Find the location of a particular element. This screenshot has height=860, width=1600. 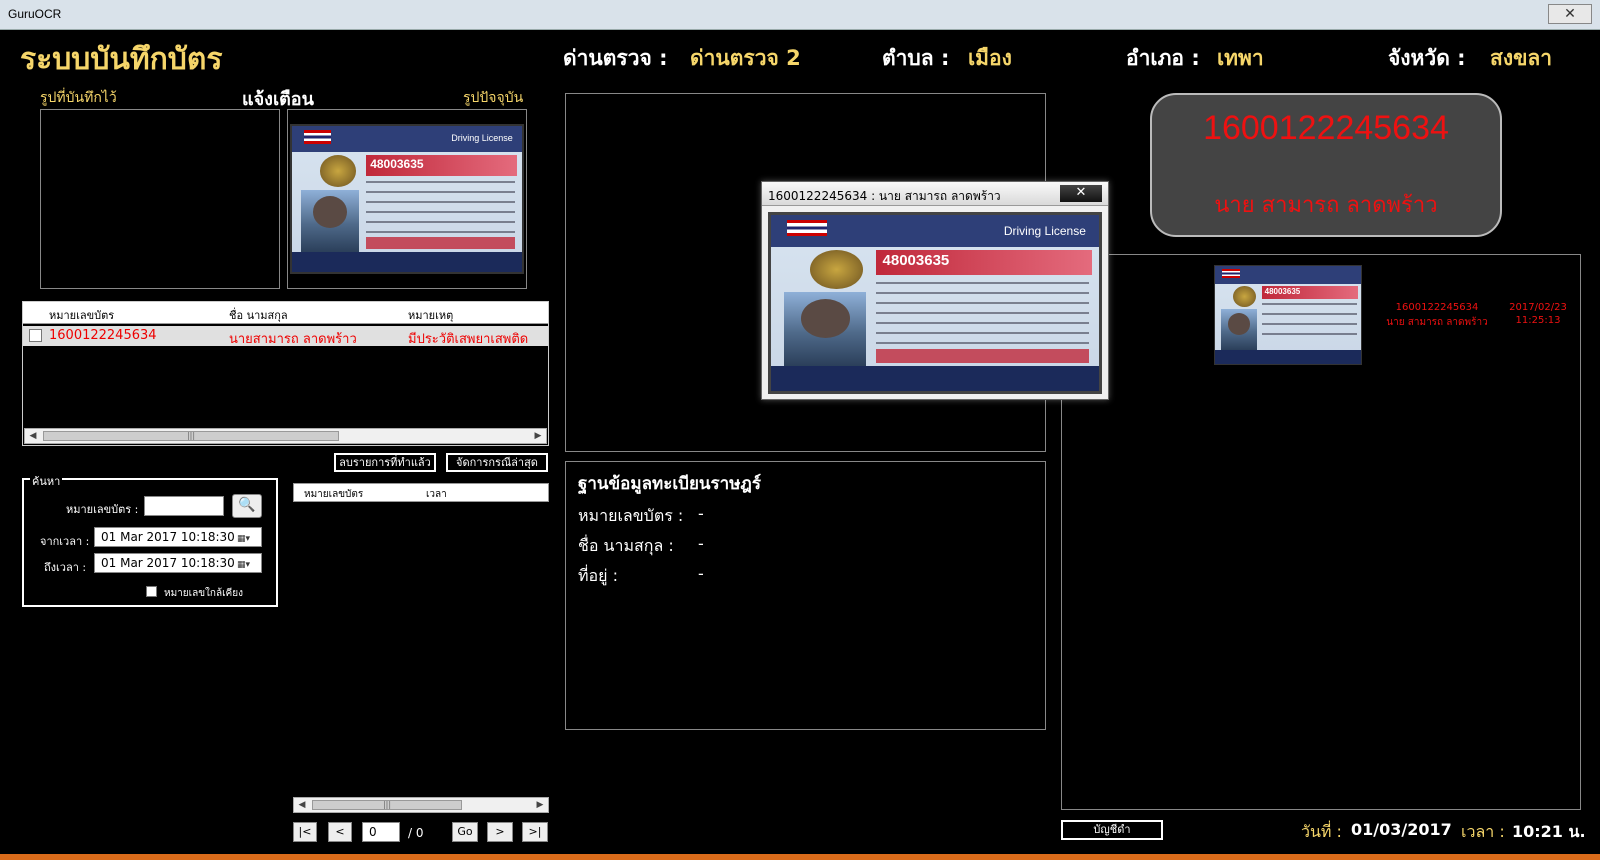

saved-image-label: รูปที่บันทึกไว้ is located at coordinates (78, 98).